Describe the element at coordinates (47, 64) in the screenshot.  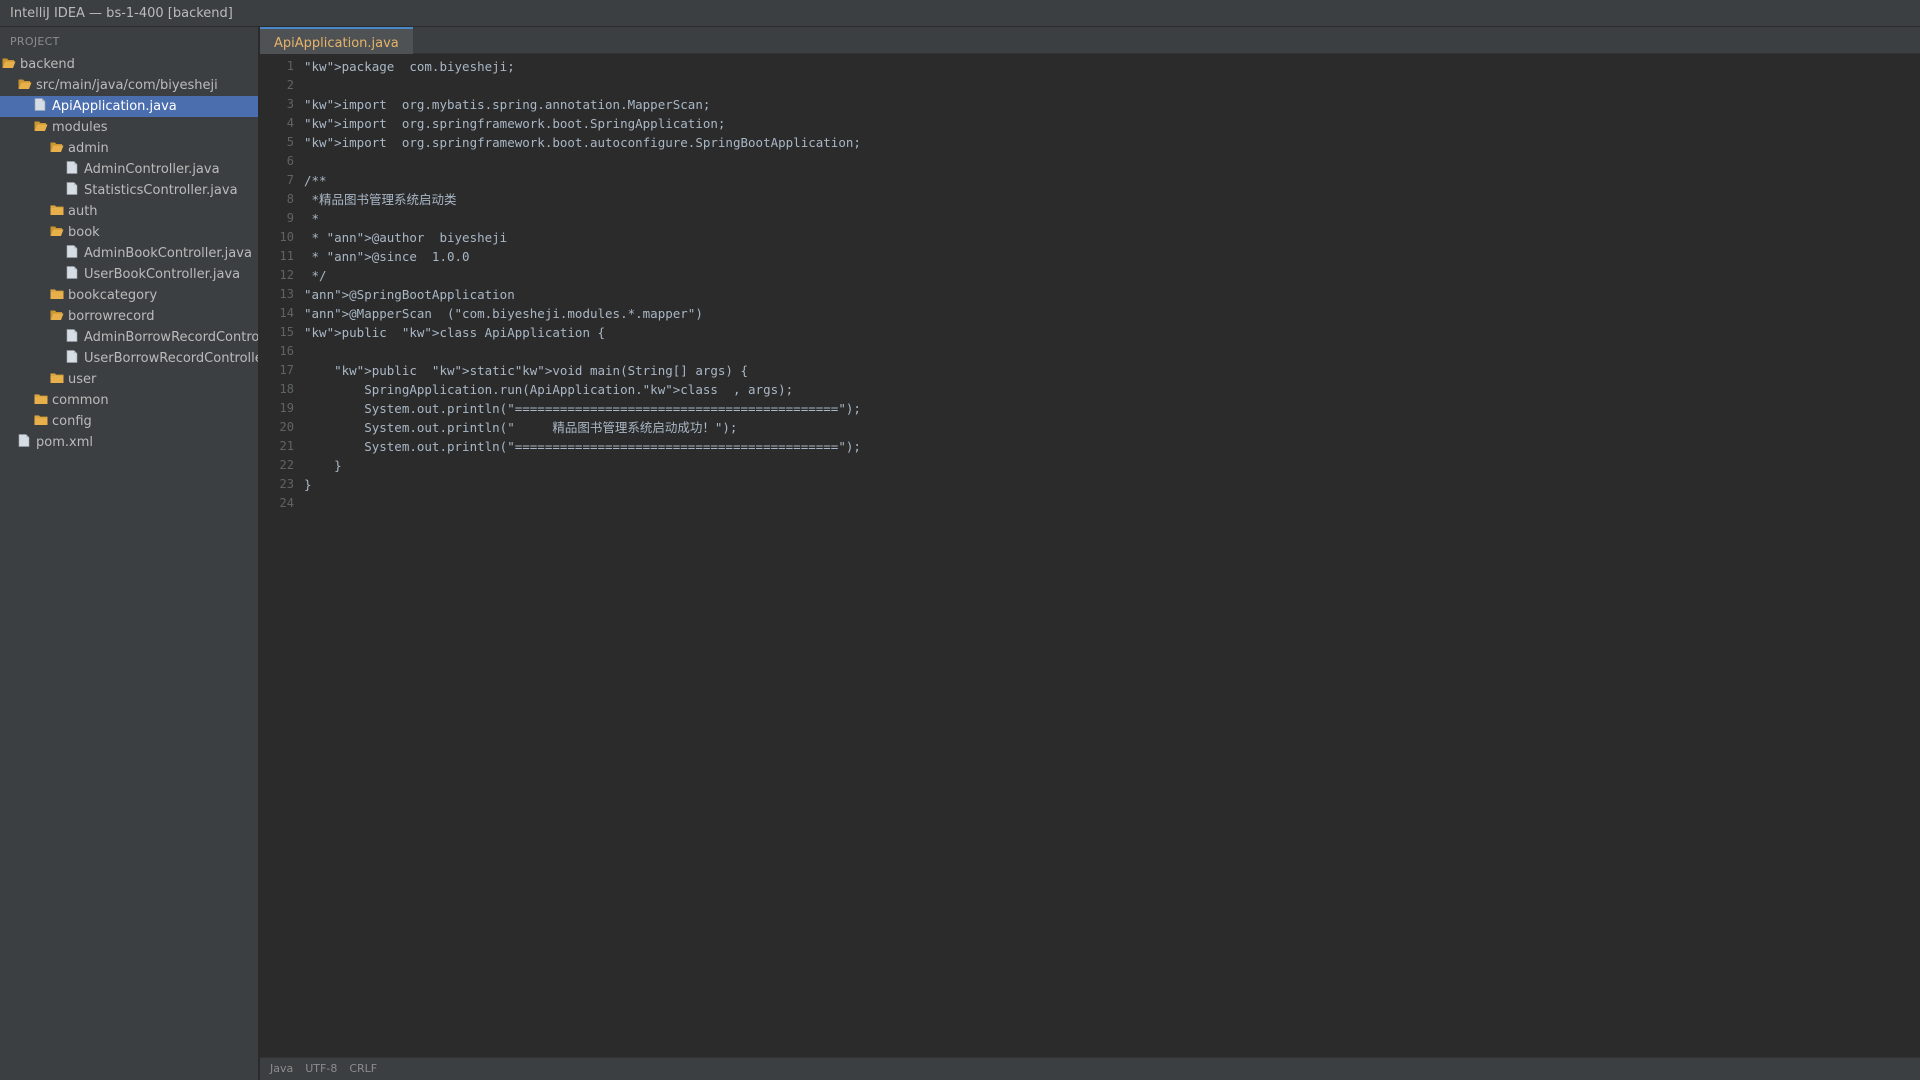
I see `tree-item-label: backend` at that location.